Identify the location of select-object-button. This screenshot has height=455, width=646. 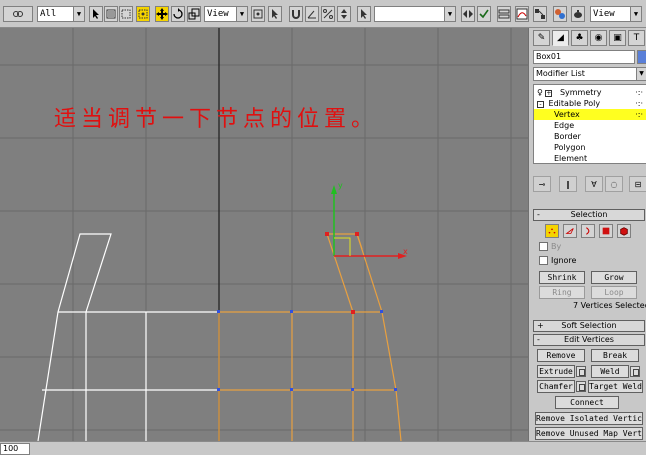
(96, 14).